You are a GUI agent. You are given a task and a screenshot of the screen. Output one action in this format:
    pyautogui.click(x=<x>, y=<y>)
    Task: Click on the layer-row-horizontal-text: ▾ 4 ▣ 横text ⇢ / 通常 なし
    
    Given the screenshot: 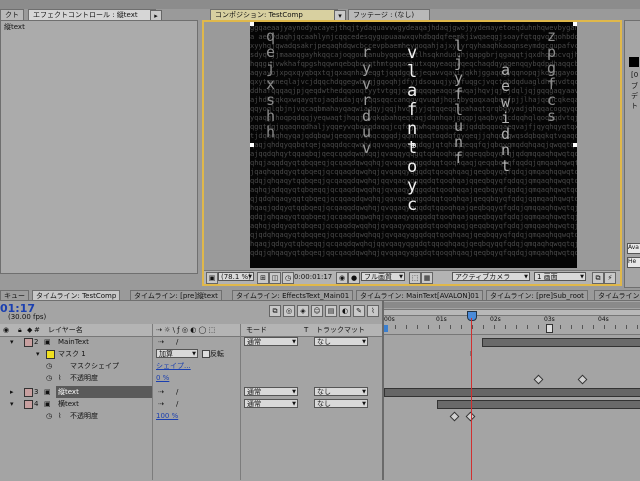 What is the action you would take?
    pyautogui.click(x=191, y=404)
    